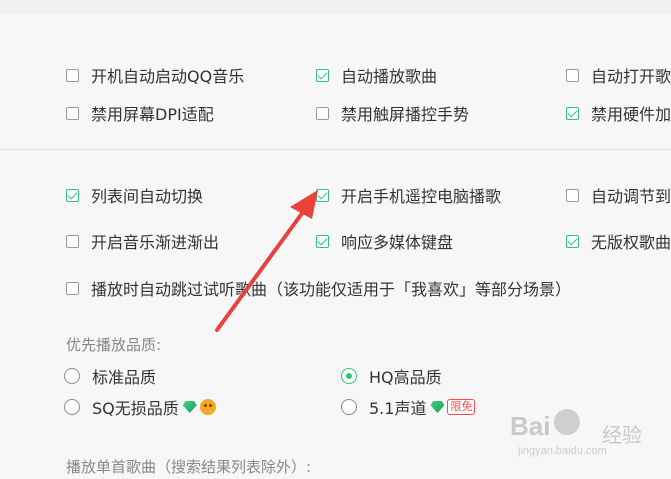 The height and width of the screenshot is (479, 671). Describe the element at coordinates (567, 422) in the screenshot. I see `paw-icon` at that location.